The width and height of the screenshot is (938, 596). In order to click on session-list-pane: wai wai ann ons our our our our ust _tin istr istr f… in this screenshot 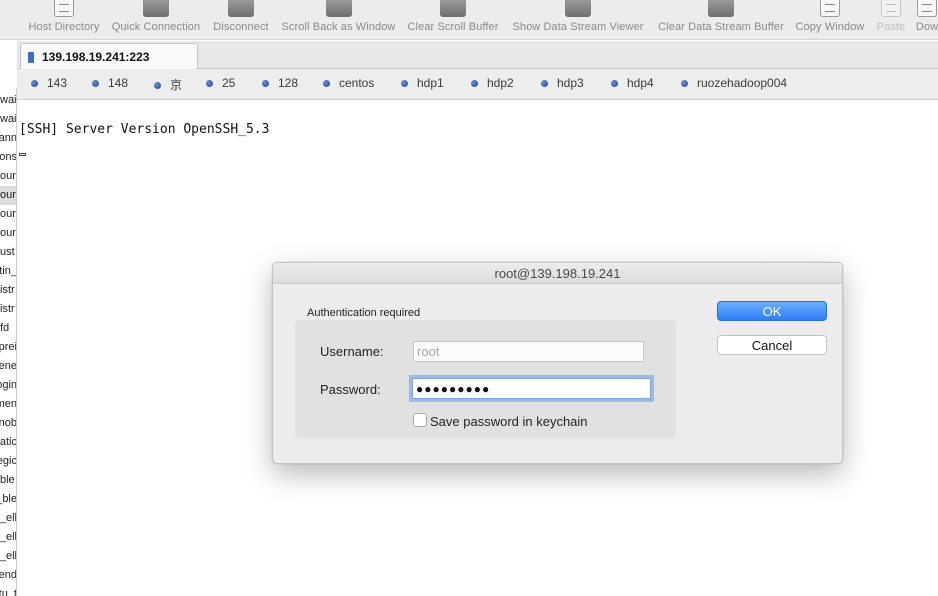, I will do `click(8, 342)`.